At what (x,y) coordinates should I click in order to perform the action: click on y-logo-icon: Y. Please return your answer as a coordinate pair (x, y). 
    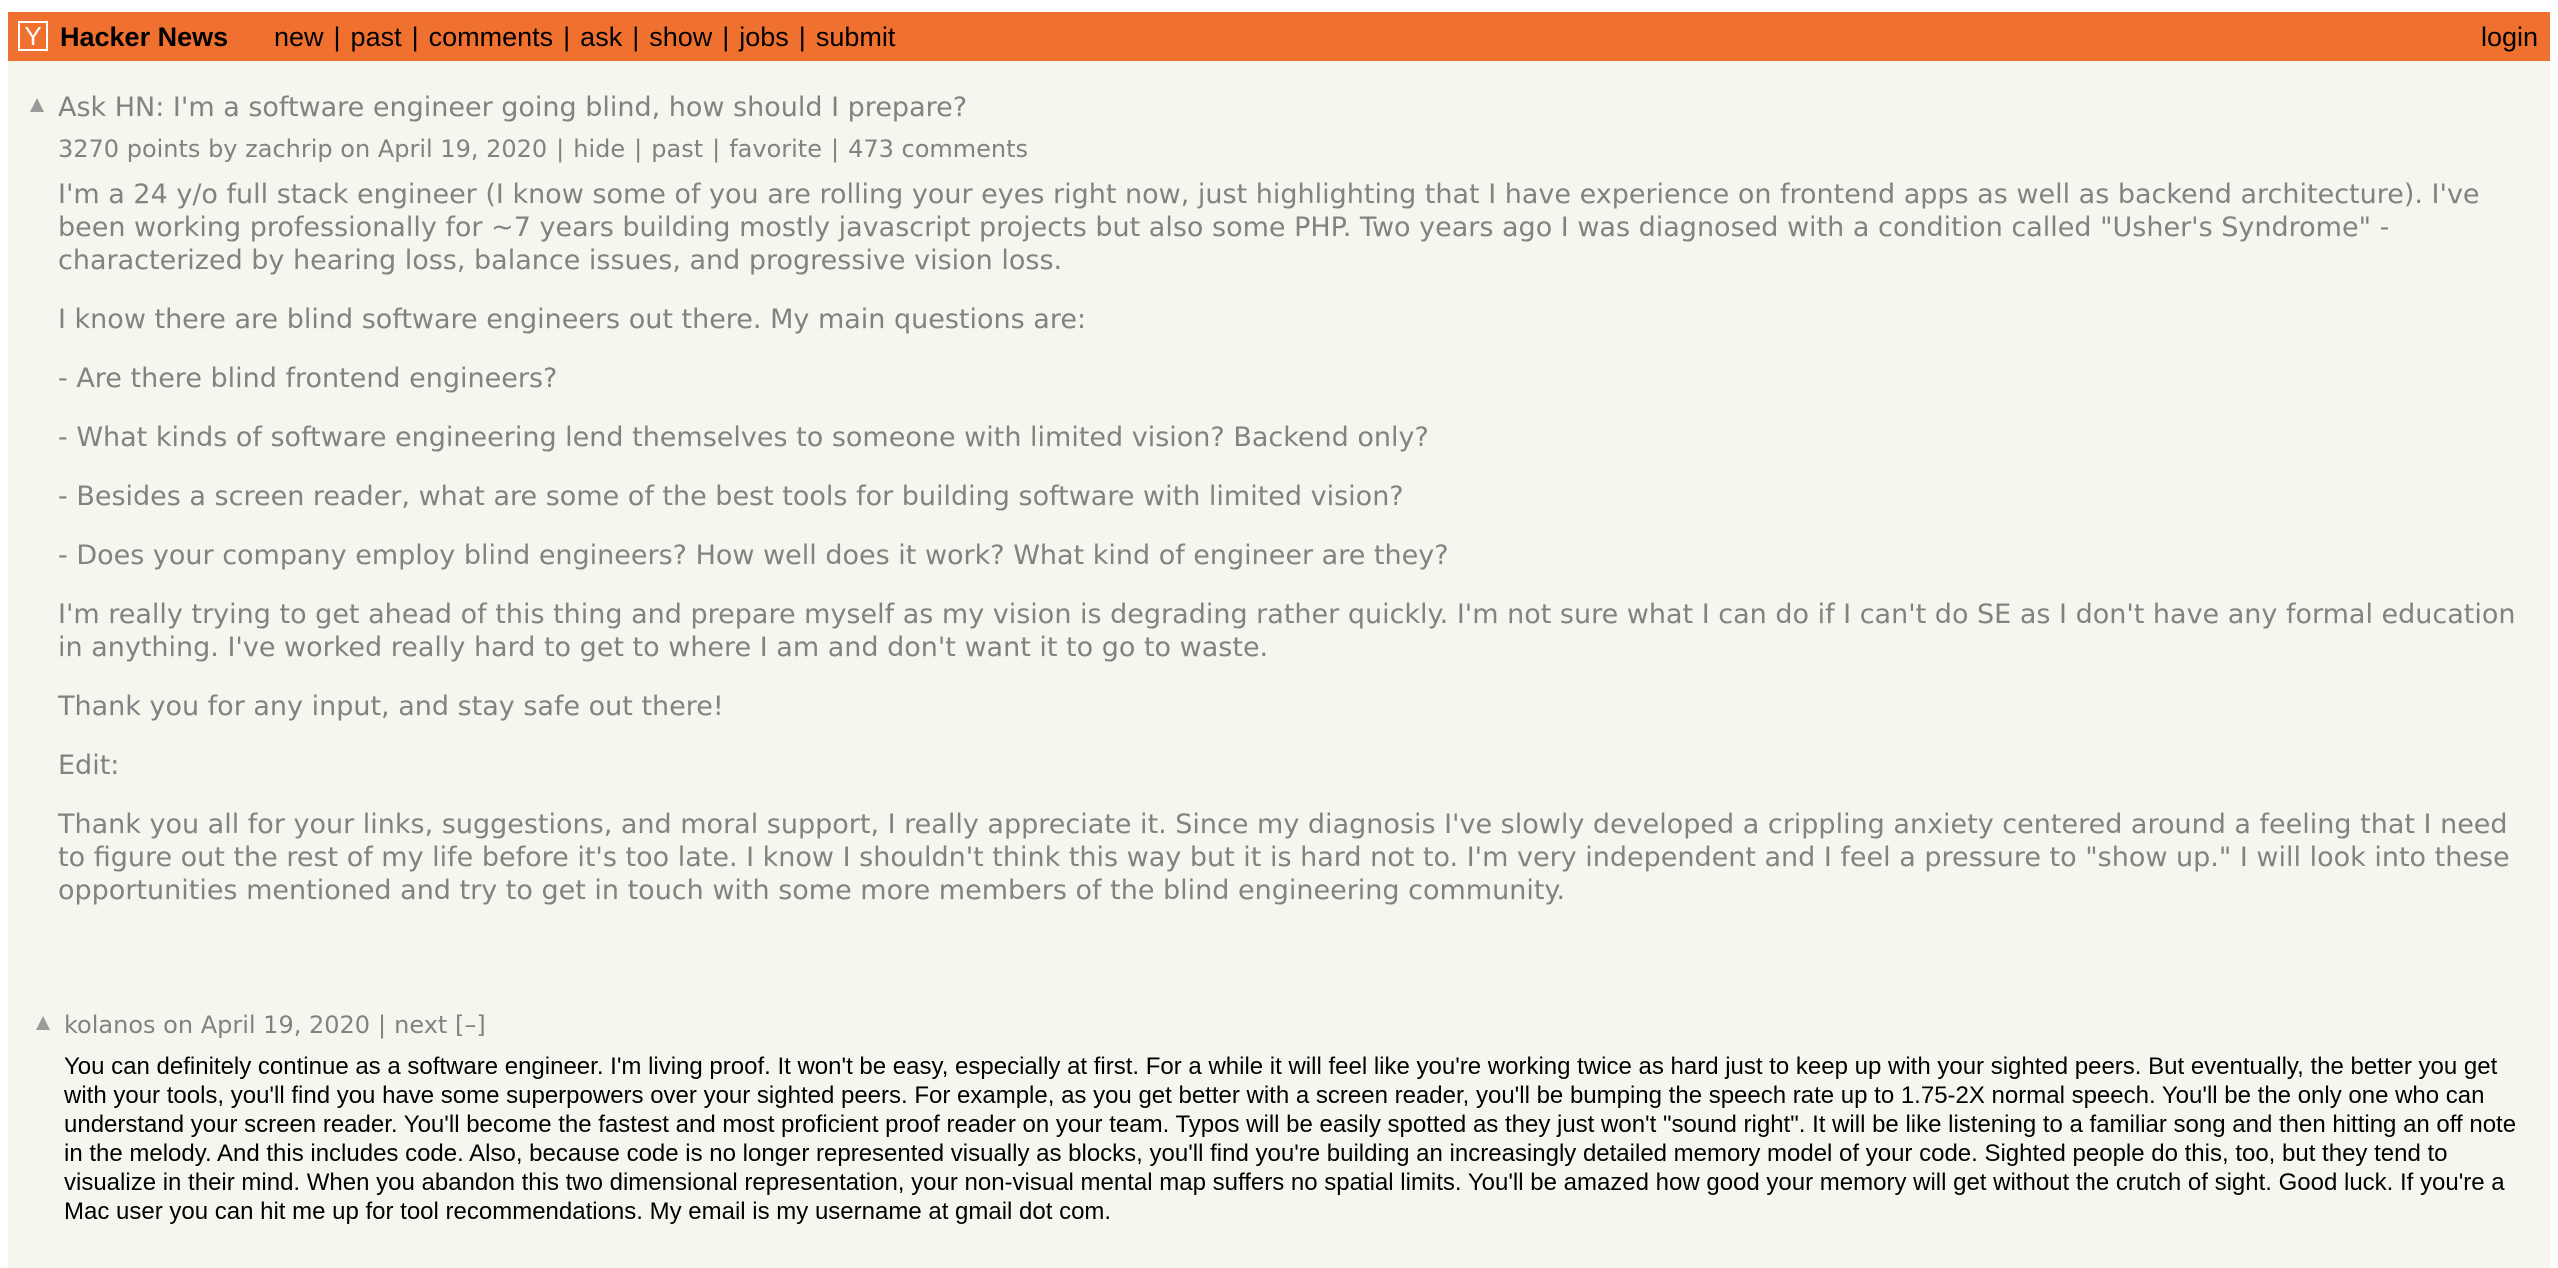
    Looking at the image, I should click on (33, 36).